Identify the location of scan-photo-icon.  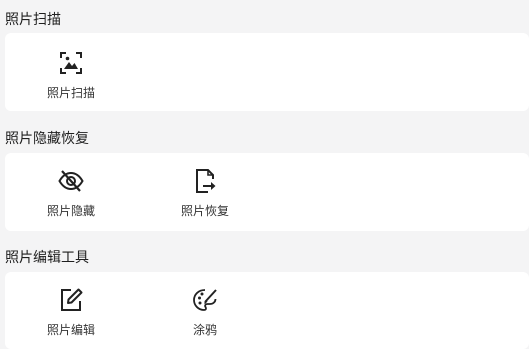
(71, 63).